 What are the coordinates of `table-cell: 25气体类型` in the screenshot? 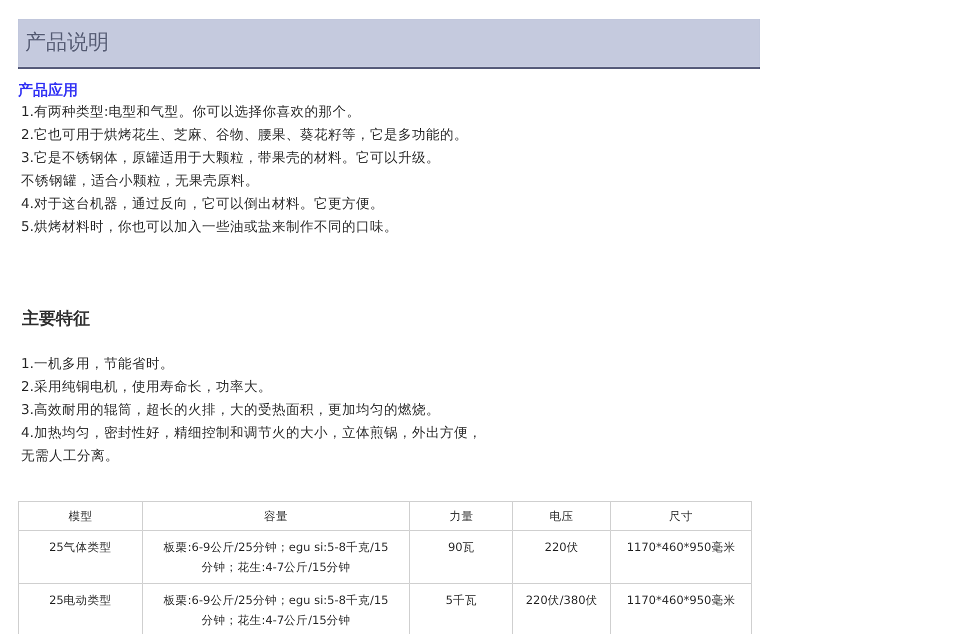 It's located at (80, 556).